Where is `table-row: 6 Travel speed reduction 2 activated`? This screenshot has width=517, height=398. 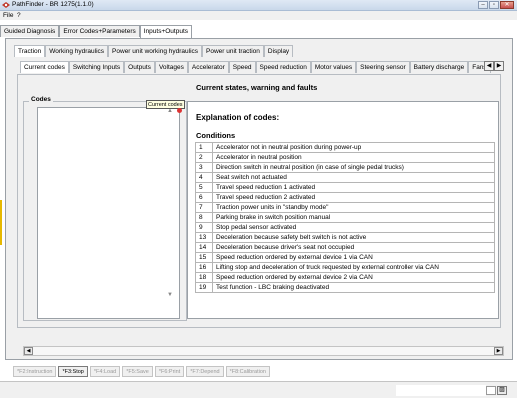
table-row: 6 Travel speed reduction 2 activated is located at coordinates (345, 197).